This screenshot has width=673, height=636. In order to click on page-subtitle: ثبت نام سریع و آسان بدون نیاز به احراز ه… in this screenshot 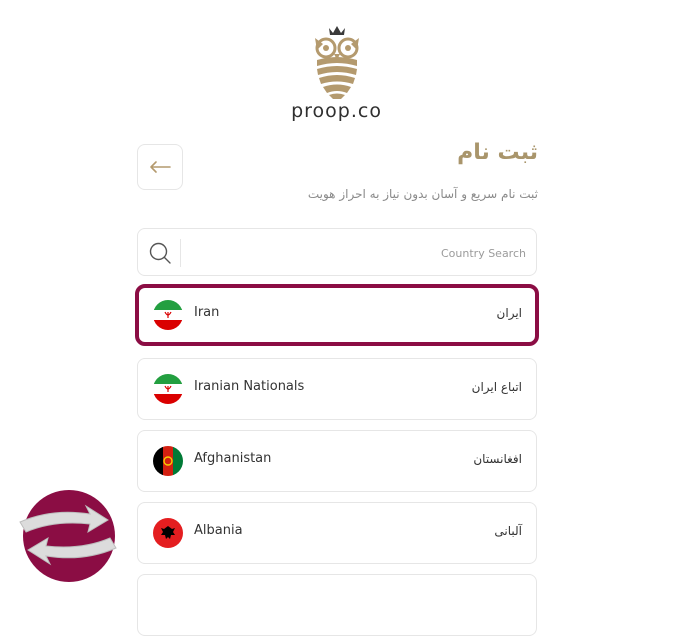, I will do `click(422, 194)`.